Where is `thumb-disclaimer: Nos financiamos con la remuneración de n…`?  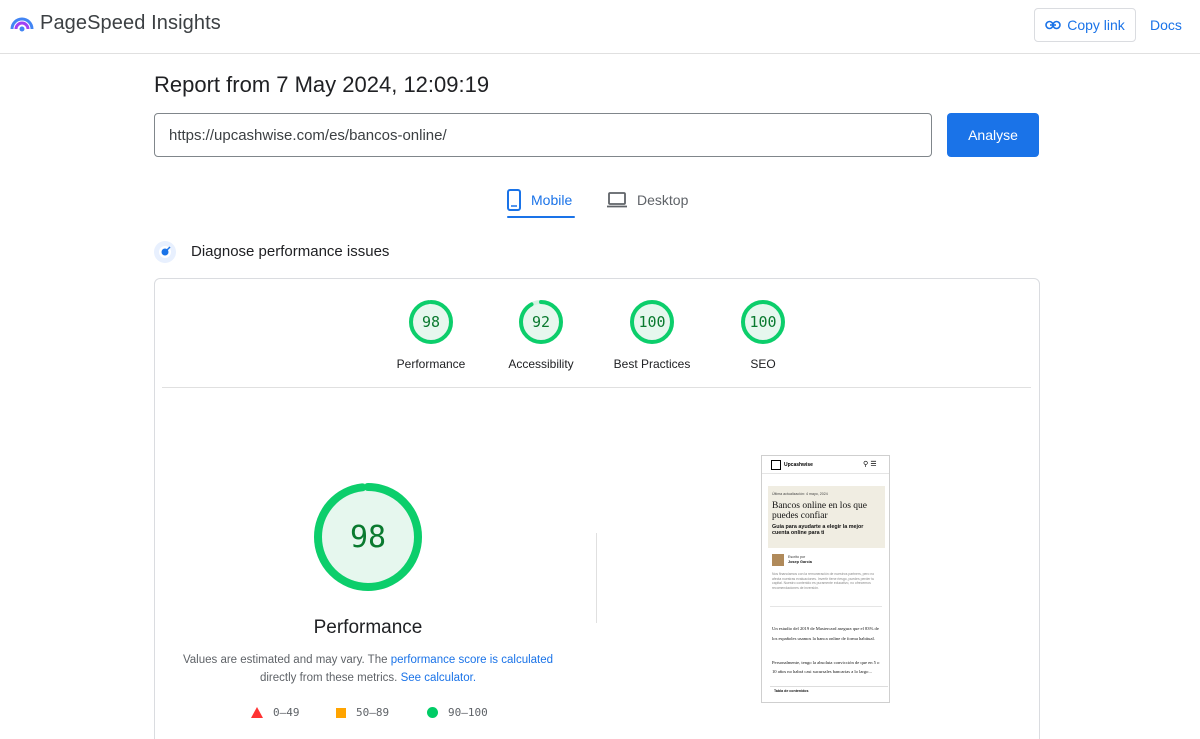 thumb-disclaimer: Nos financiamos con la remuneración de n… is located at coordinates (823, 581).